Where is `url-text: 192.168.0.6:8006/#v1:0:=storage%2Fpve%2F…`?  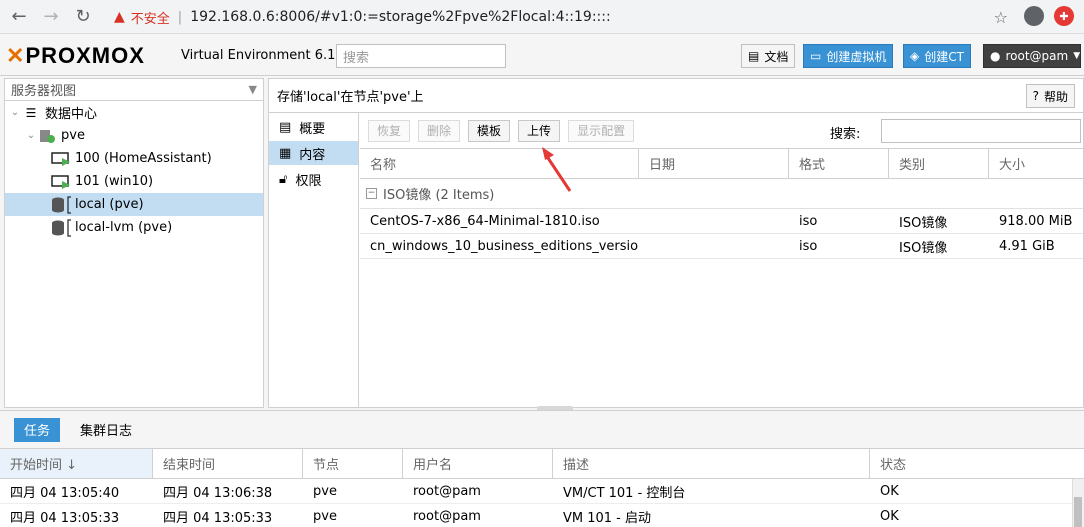 url-text: 192.168.0.6:8006/#v1:0:=storage%2Fpve%2F… is located at coordinates (400, 17).